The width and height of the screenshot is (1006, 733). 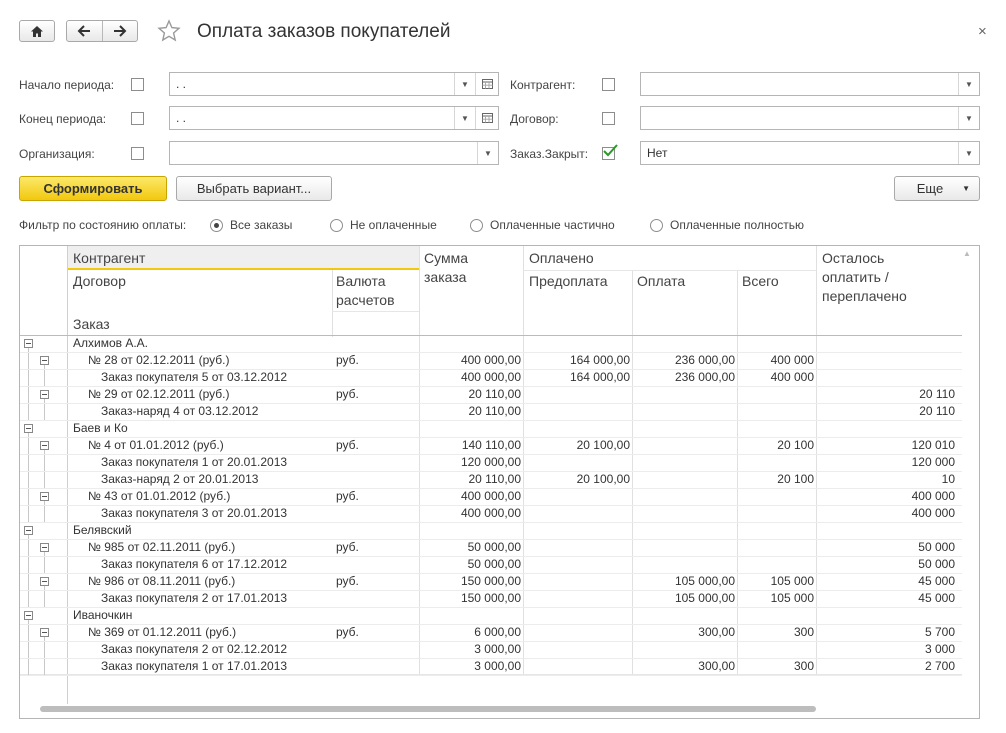 I want to click on cell-prepayment, so click(x=577, y=530).